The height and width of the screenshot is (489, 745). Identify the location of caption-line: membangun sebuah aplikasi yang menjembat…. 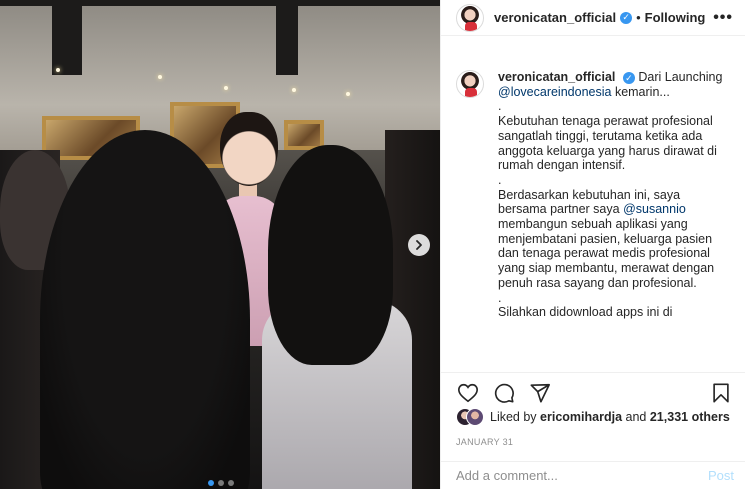
(606, 253).